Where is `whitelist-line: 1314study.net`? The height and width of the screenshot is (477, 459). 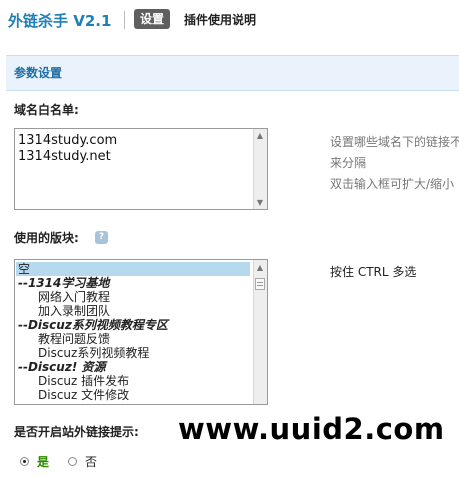
whitelist-line: 1314study.net is located at coordinates (64, 156).